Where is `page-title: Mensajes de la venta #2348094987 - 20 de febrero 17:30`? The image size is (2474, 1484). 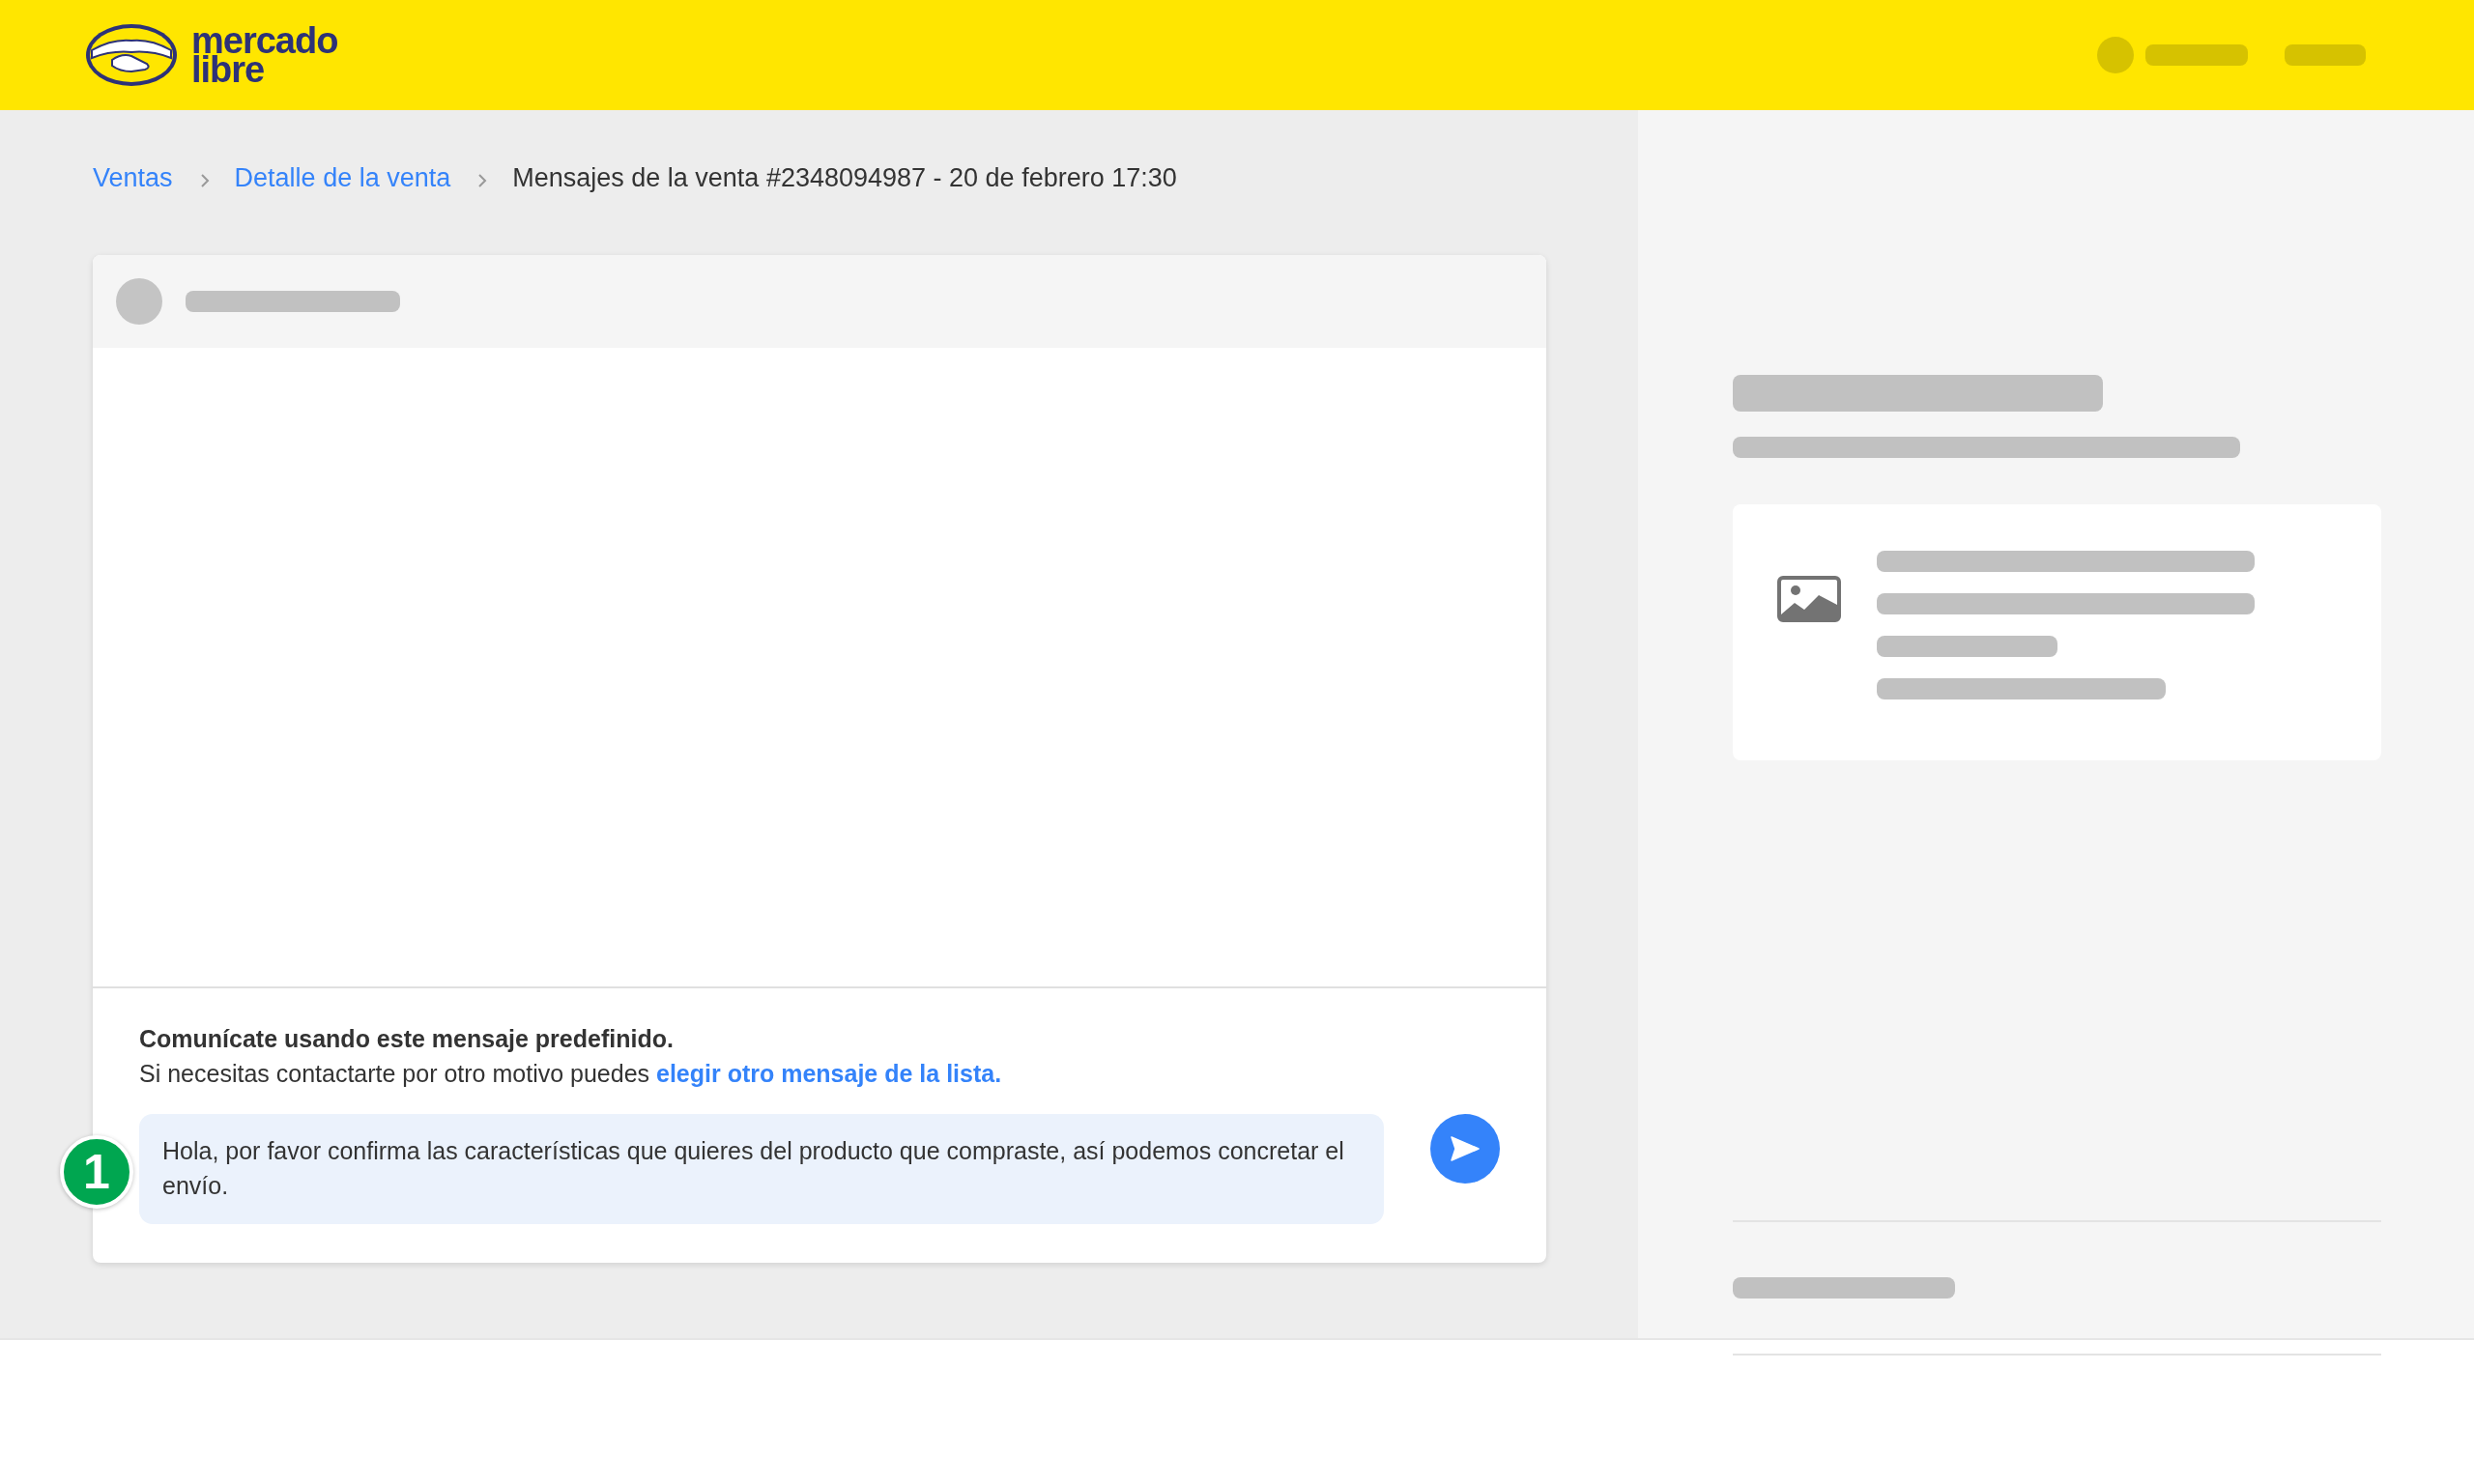
page-title: Mensajes de la venta #2348094987 - 20 de febrero 17:30 is located at coordinates (845, 177).